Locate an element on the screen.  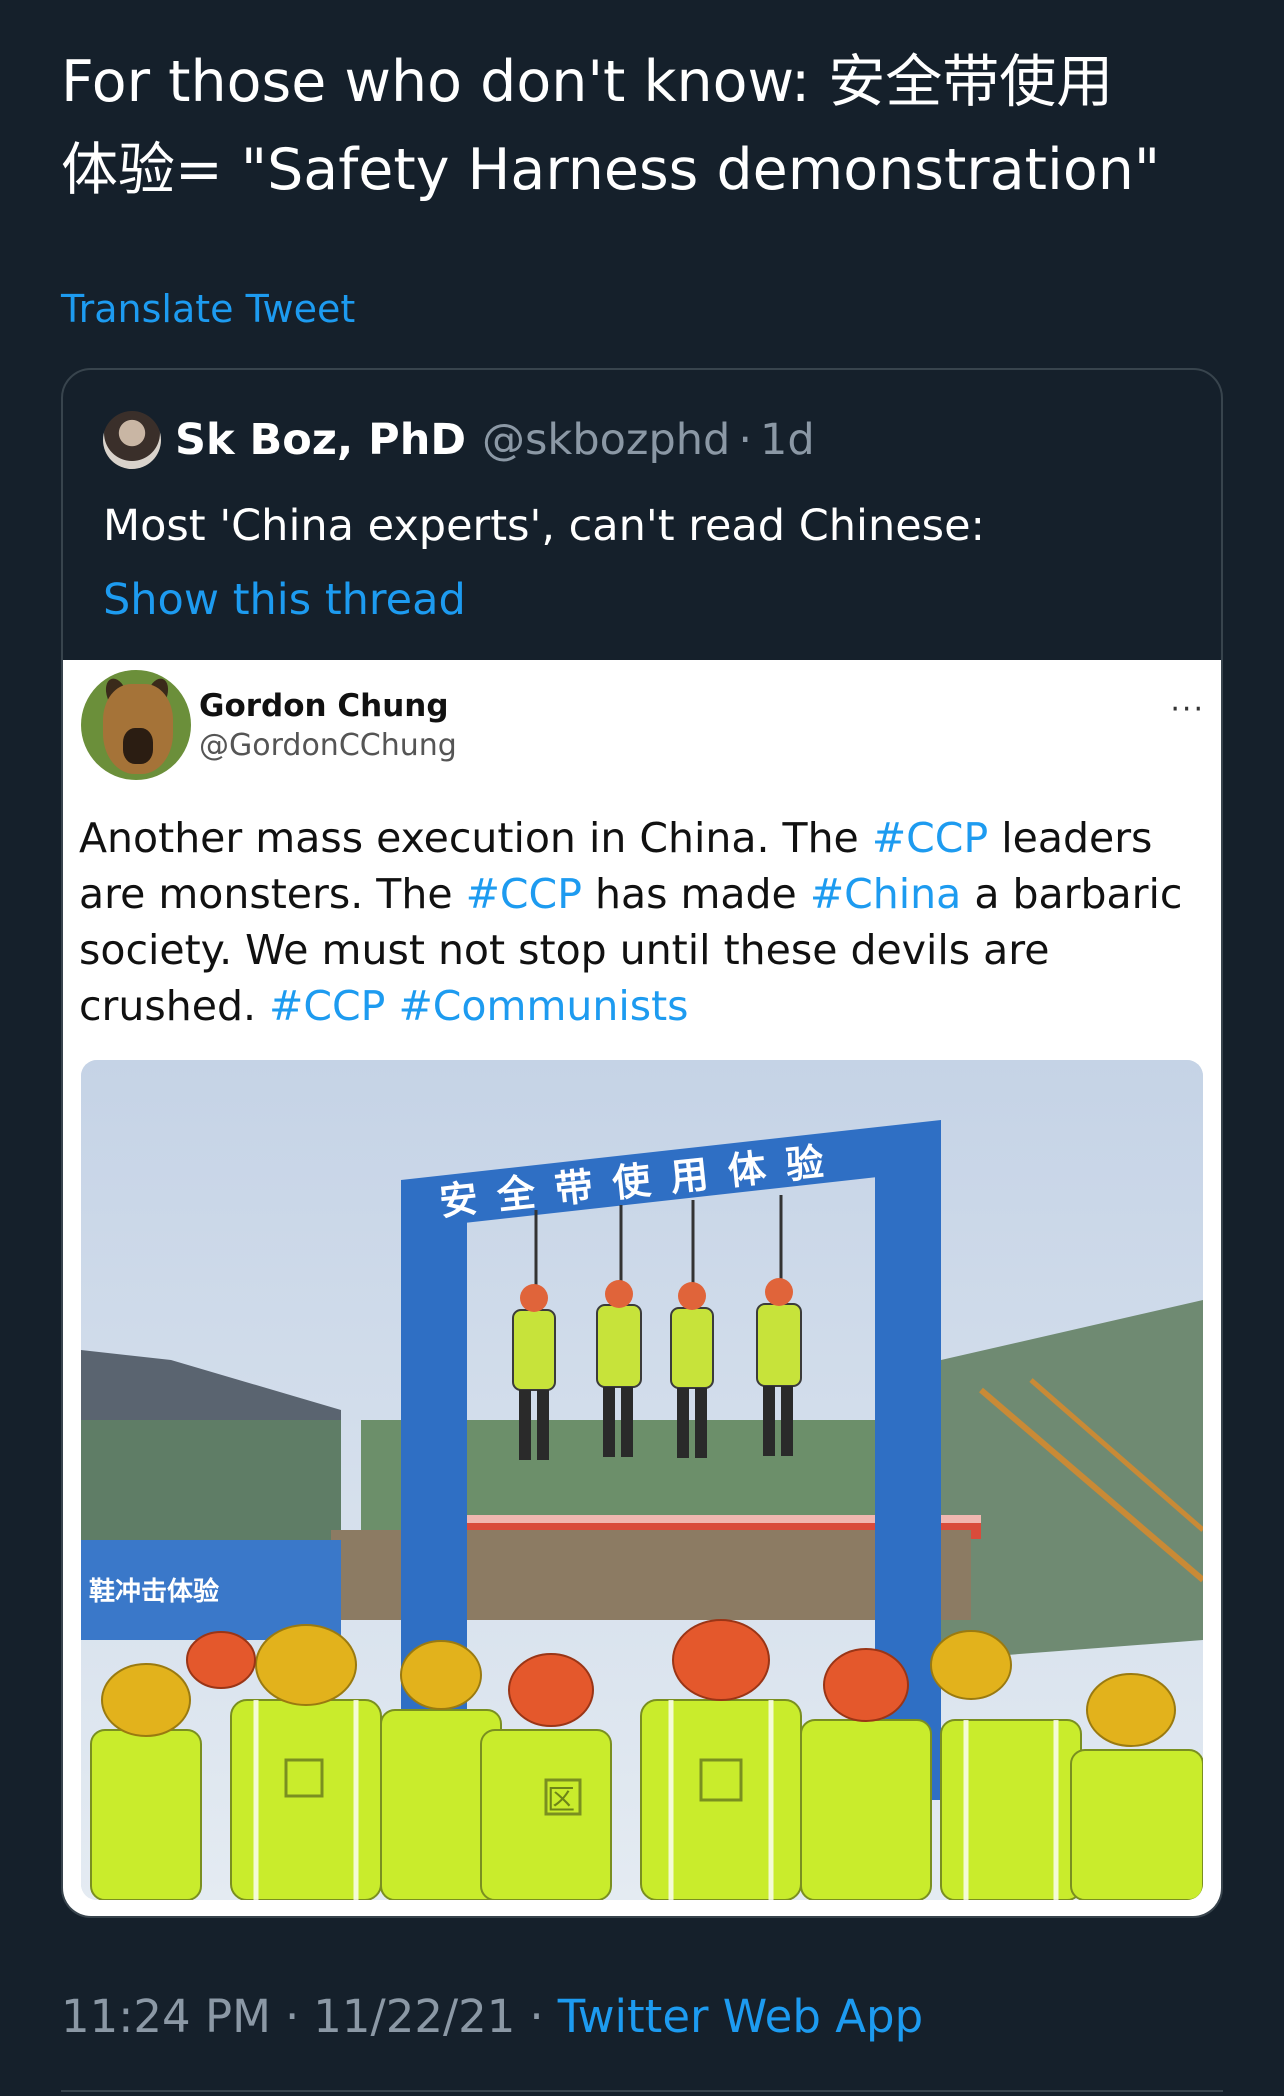
hashtag: #Communists is located at coordinates (543, 1006).